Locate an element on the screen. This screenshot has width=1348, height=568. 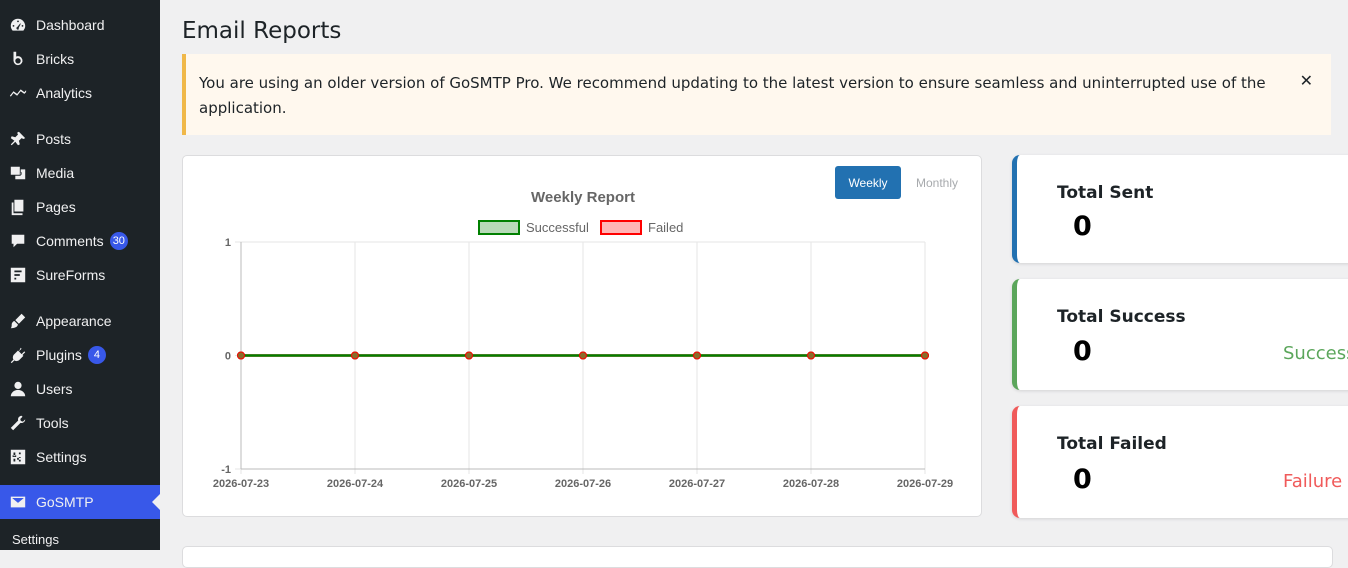
total-failed-card: Total Failed 0 Failure is located at coordinates (1180, 462).